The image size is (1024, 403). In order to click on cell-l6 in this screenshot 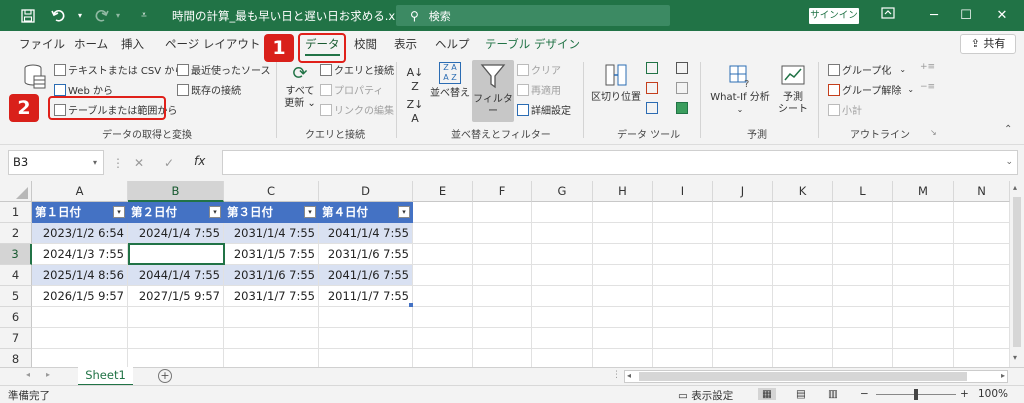, I will do `click(863, 317)`.